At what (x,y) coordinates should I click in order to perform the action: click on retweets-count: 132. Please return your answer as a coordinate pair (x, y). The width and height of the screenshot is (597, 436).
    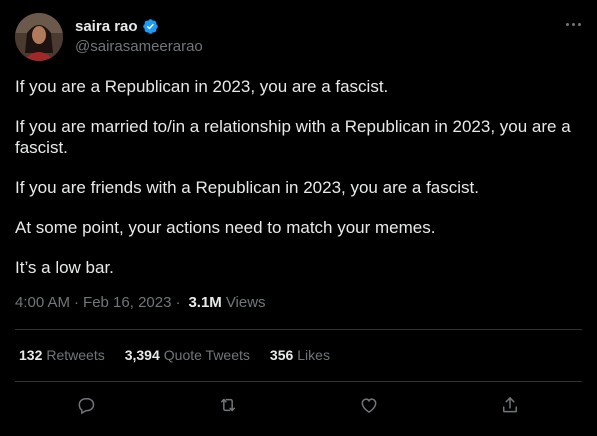
    Looking at the image, I should click on (31, 355).